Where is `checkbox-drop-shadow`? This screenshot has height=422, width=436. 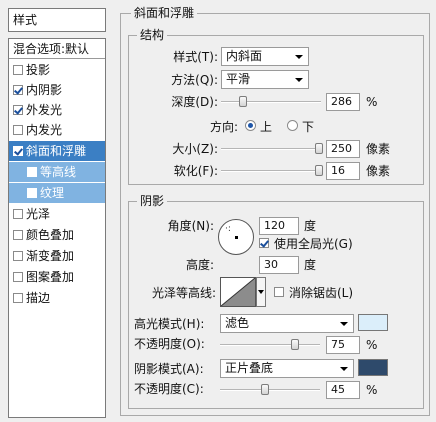 checkbox-drop-shadow is located at coordinates (18, 70).